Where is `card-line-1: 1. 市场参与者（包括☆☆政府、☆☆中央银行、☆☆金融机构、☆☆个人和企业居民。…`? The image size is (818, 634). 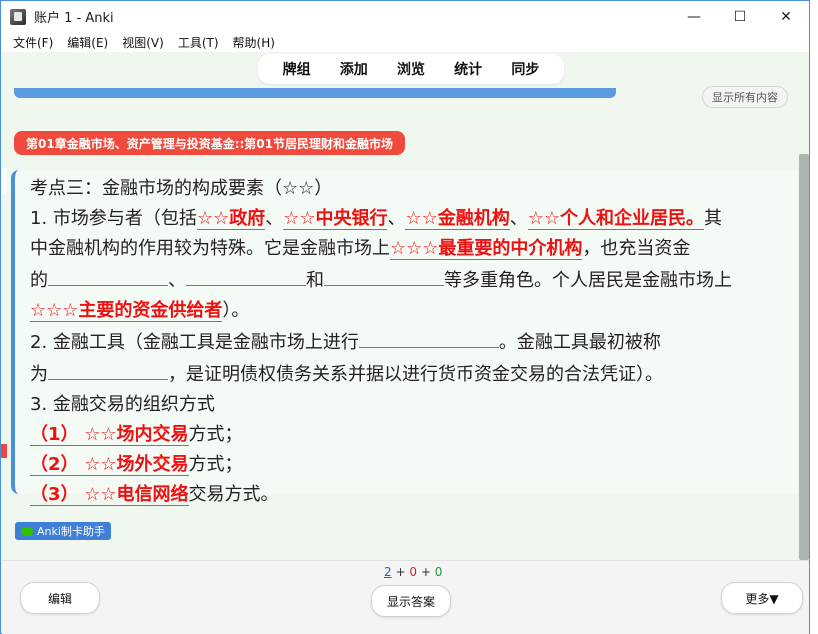 card-line-1: 1. 市场参与者（包括☆☆政府、☆☆中央银行、☆☆金融机构、☆☆个人和企业居民。… is located at coordinates (409, 219).